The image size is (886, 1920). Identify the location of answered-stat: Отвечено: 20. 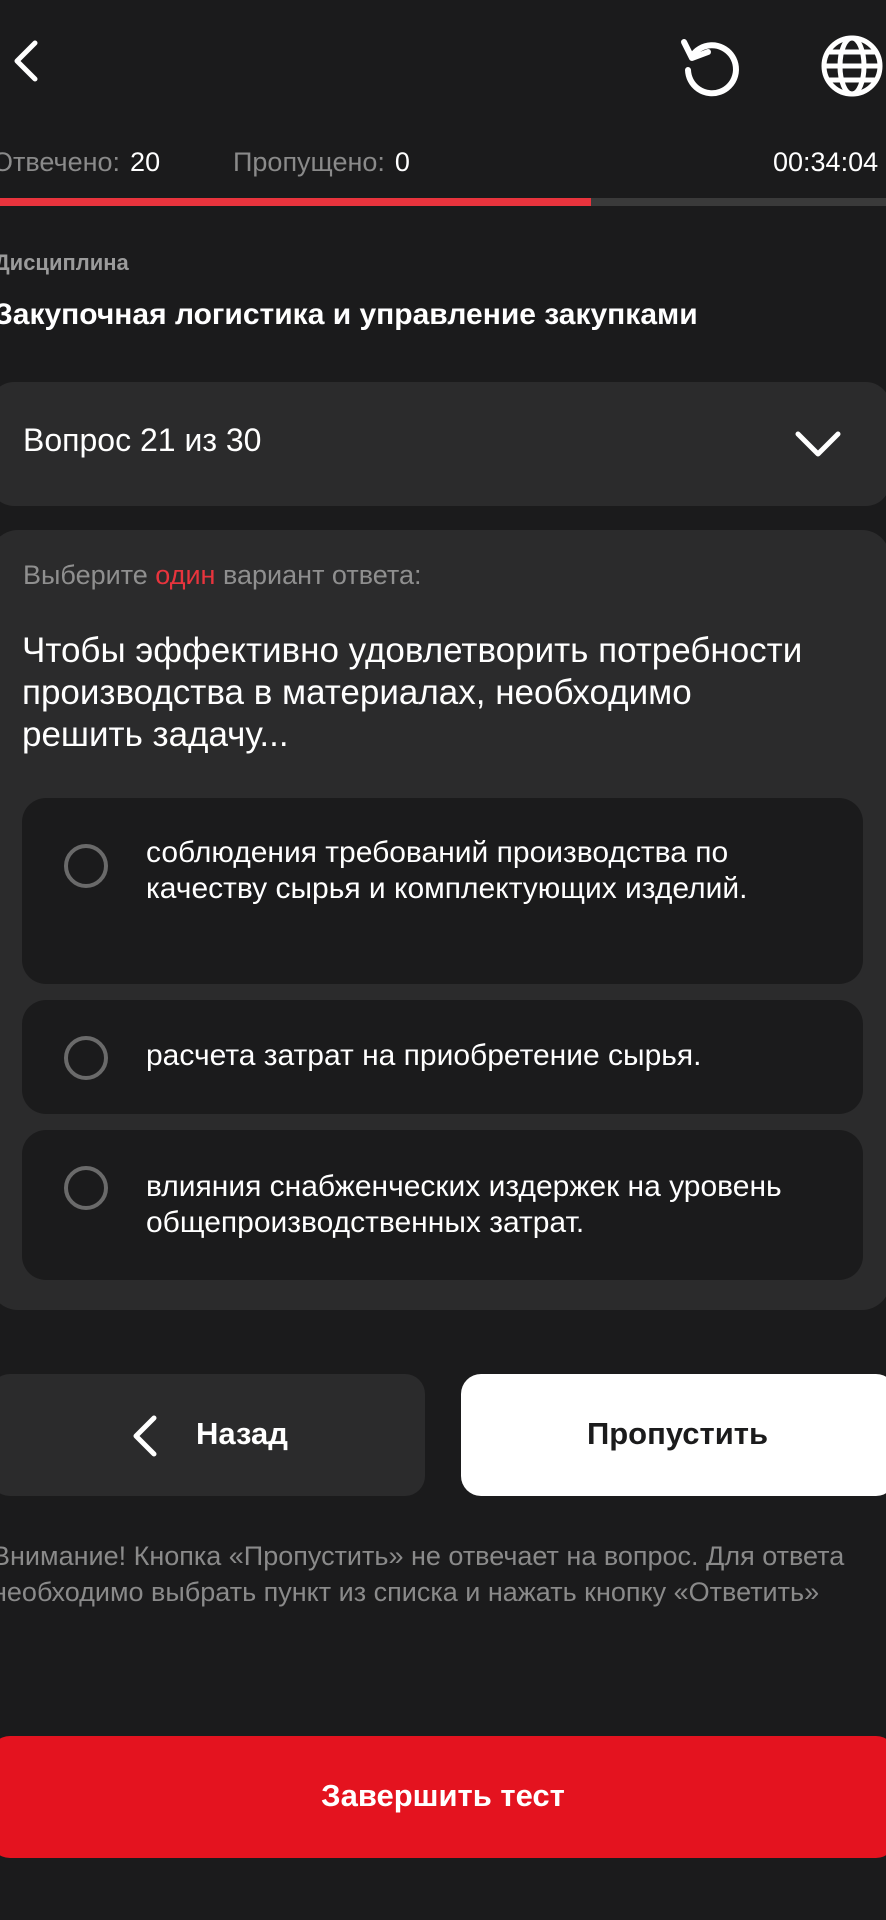
(80, 162).